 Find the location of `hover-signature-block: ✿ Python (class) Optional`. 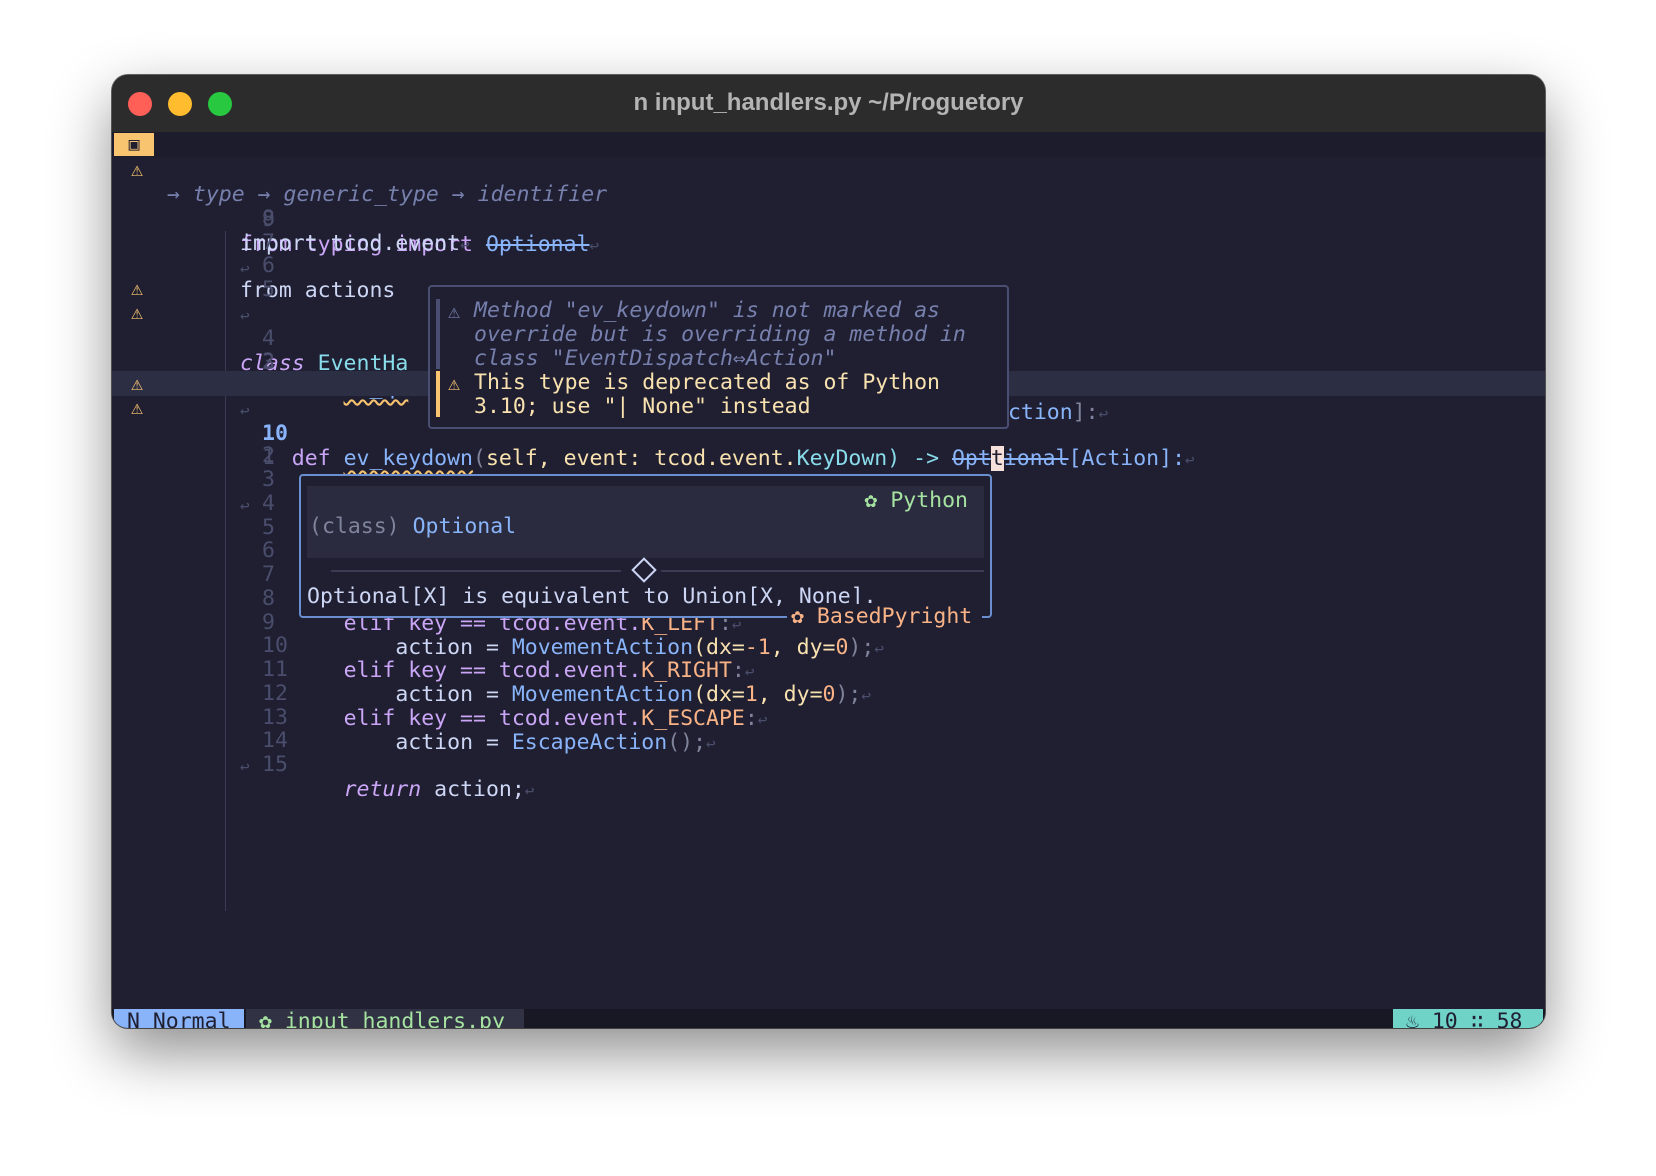

hover-signature-block: ✿ Python (class) Optional is located at coordinates (645, 522).